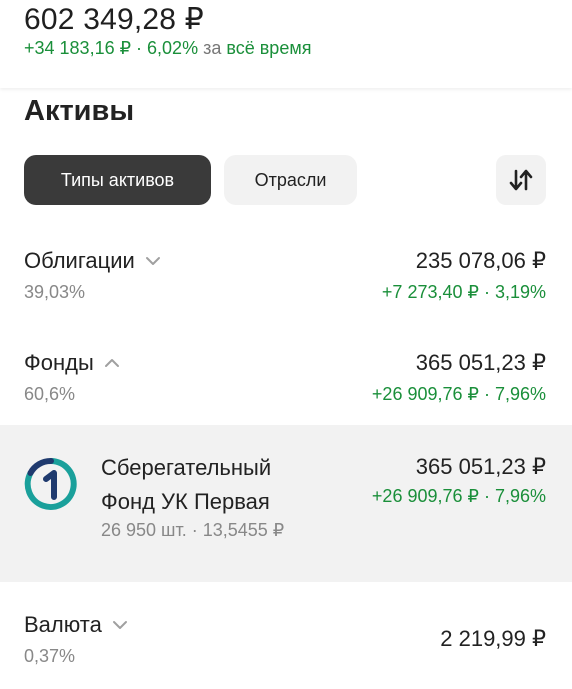  I want to click on asset-change-bonds: +7 273,40 ₽ · 3,19%, so click(463, 292).